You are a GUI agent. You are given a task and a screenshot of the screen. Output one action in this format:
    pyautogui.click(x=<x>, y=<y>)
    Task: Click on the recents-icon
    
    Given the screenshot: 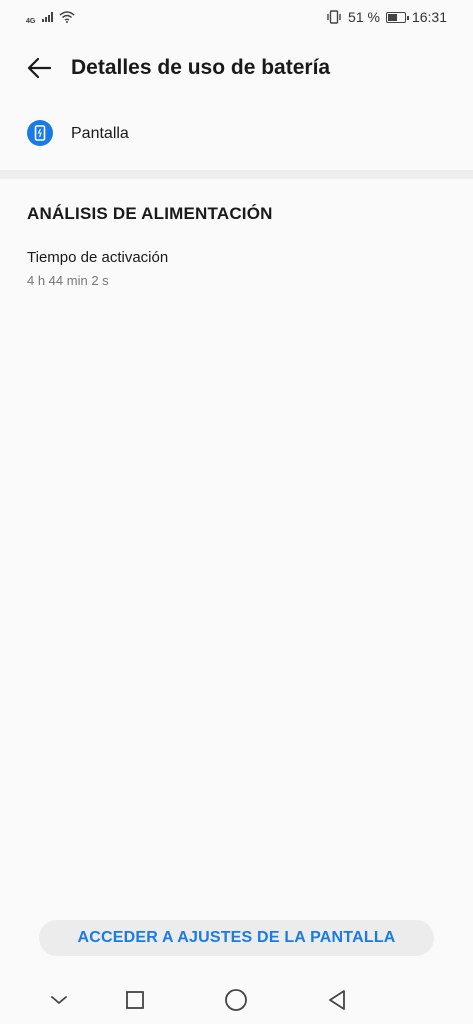 What is the action you would take?
    pyautogui.click(x=135, y=1000)
    